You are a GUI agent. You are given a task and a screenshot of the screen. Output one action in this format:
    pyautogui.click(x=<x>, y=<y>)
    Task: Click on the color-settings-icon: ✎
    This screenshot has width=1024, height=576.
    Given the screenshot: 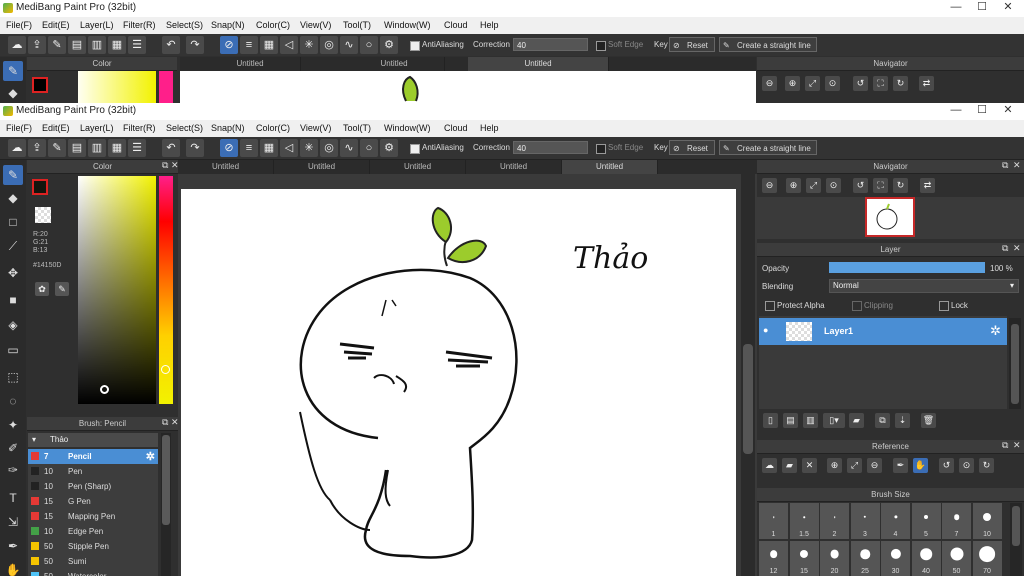 What is the action you would take?
    pyautogui.click(x=62, y=289)
    